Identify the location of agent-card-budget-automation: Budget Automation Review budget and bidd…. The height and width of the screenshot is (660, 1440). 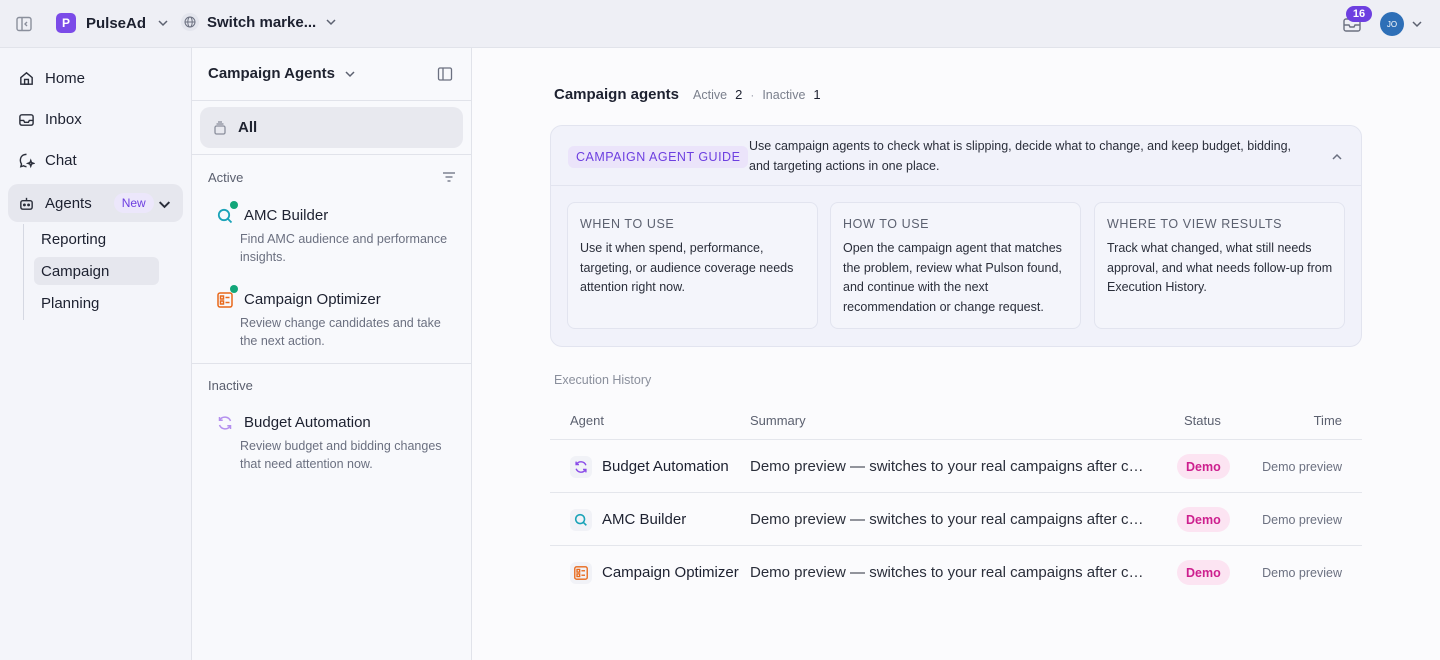
(333, 444).